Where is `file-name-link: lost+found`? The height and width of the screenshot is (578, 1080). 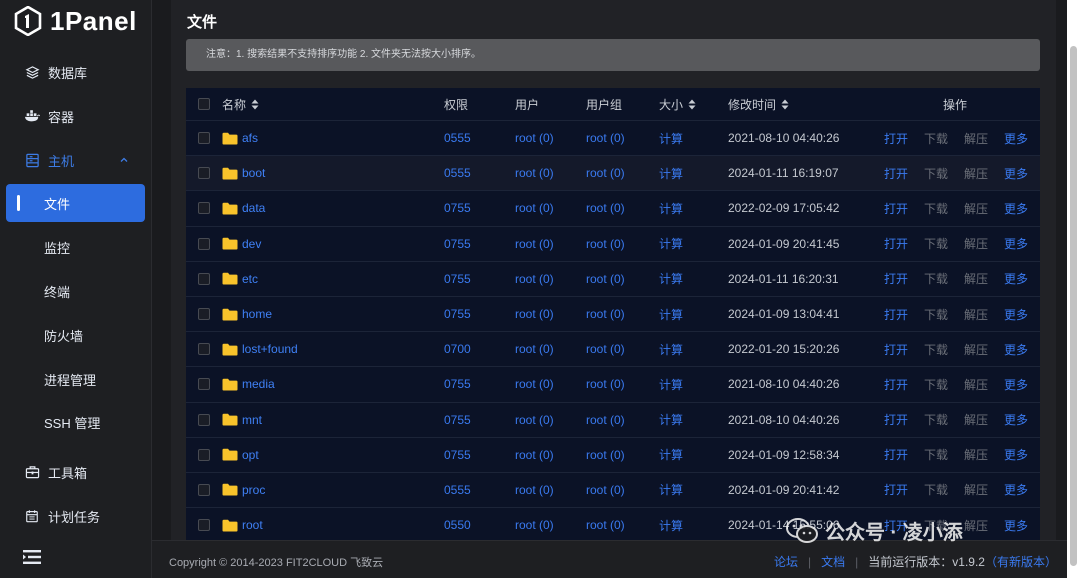 file-name-link: lost+found is located at coordinates (270, 349).